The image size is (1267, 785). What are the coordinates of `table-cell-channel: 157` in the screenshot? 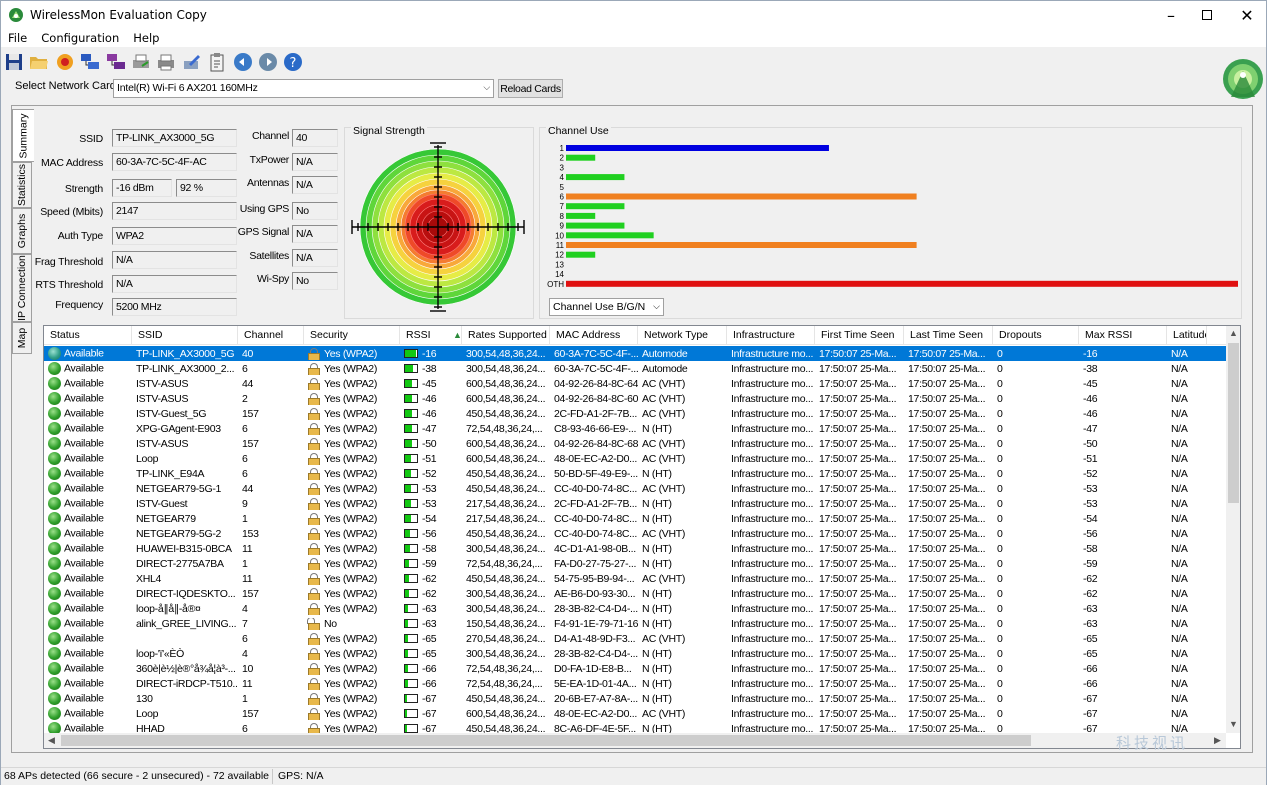 It's located at (271, 594).